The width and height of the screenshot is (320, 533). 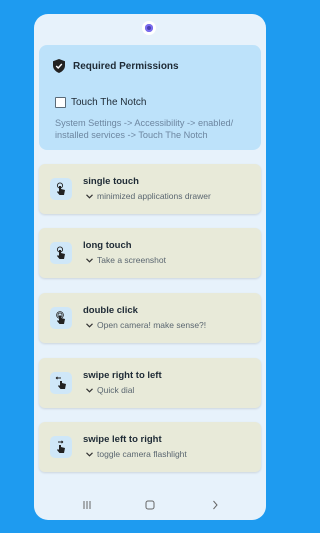 I want to click on recent-apps-icon, so click(x=87, y=505).